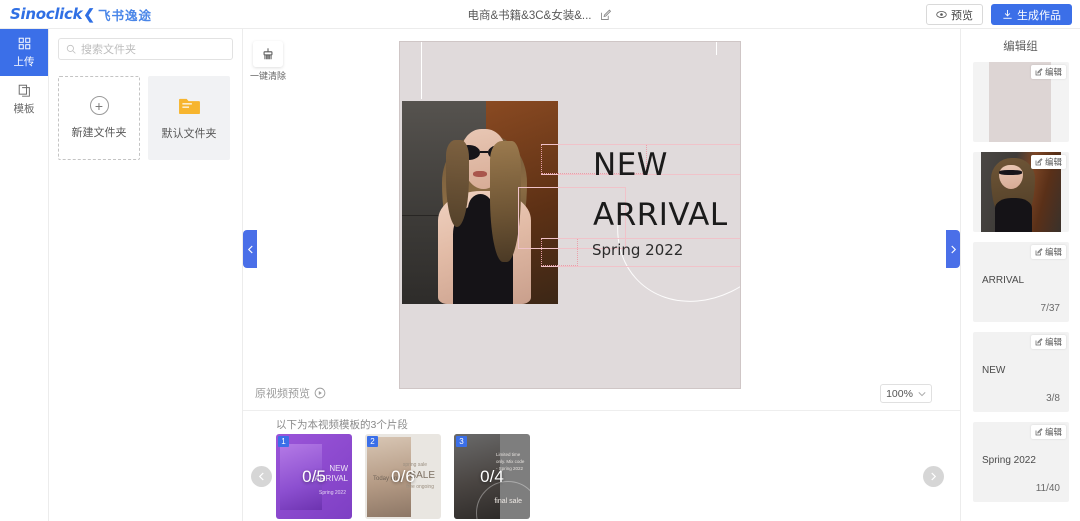 The height and width of the screenshot is (521, 1080). I want to click on new-folder-label: 新建文件夹, so click(99, 133).